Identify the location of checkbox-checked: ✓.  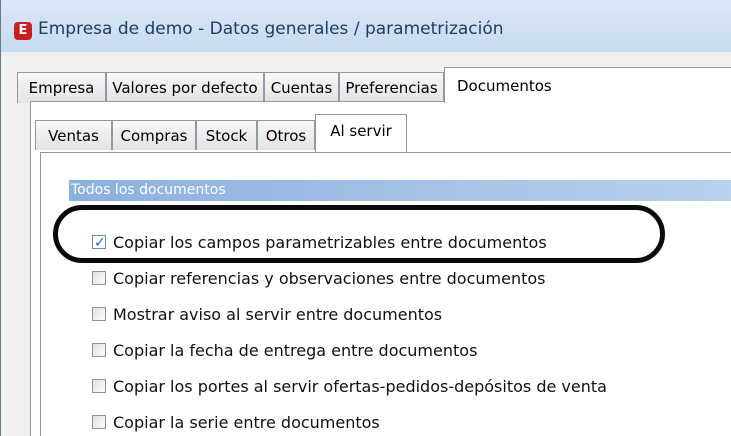
(99, 243).